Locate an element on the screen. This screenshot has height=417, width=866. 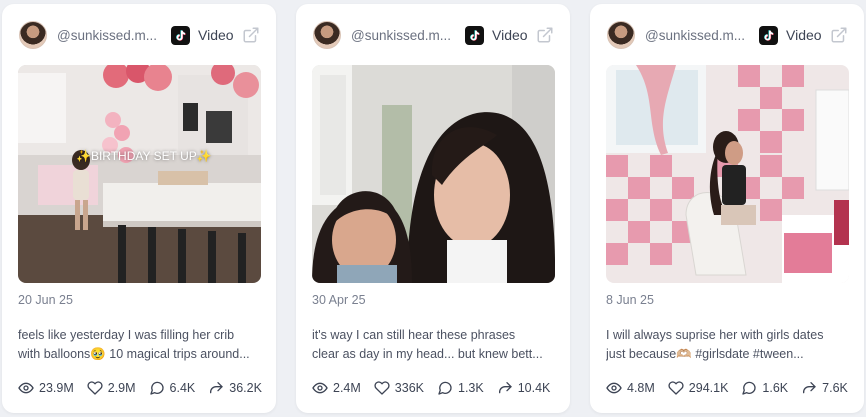
comments-stat: 6.4K is located at coordinates (172, 388).